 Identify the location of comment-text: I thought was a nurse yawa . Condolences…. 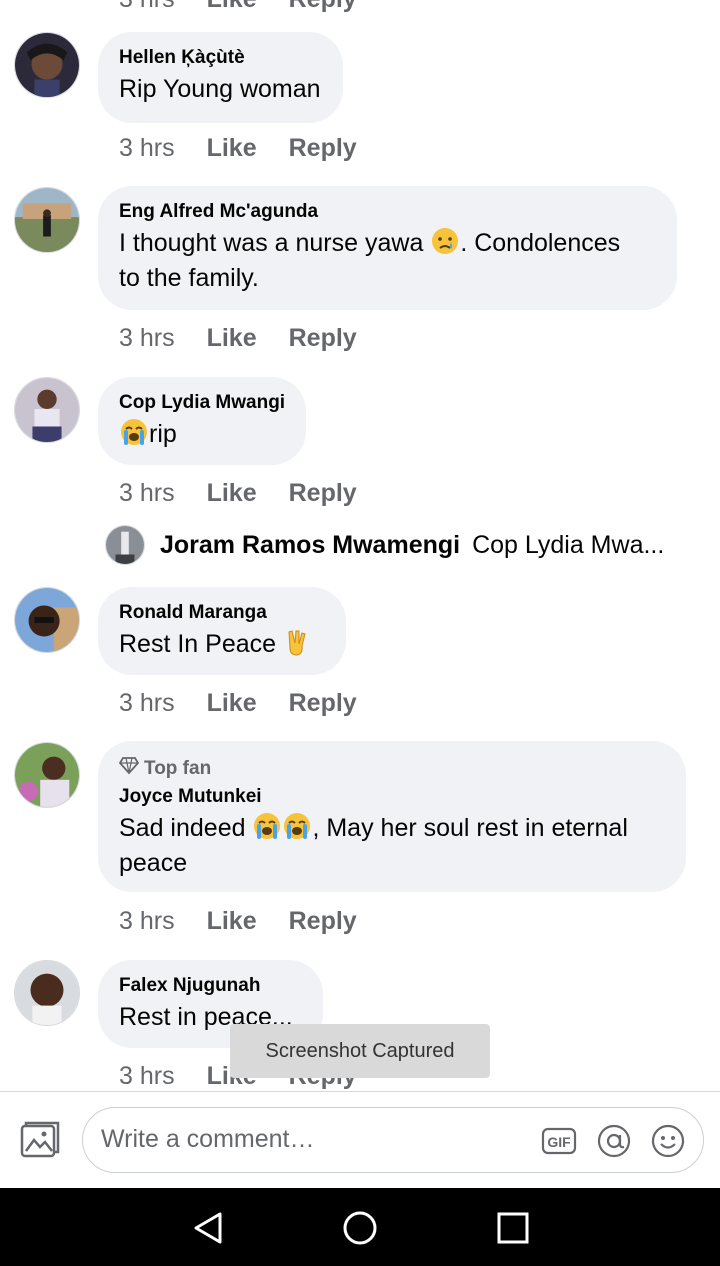
(387, 261).